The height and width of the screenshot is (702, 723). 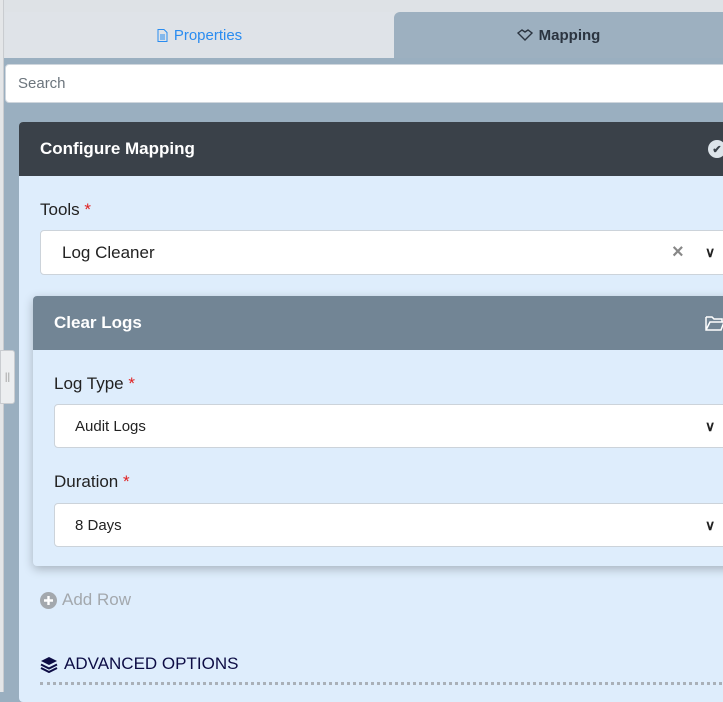 What do you see at coordinates (7, 377) in the screenshot?
I see `resize-handle: ||` at bounding box center [7, 377].